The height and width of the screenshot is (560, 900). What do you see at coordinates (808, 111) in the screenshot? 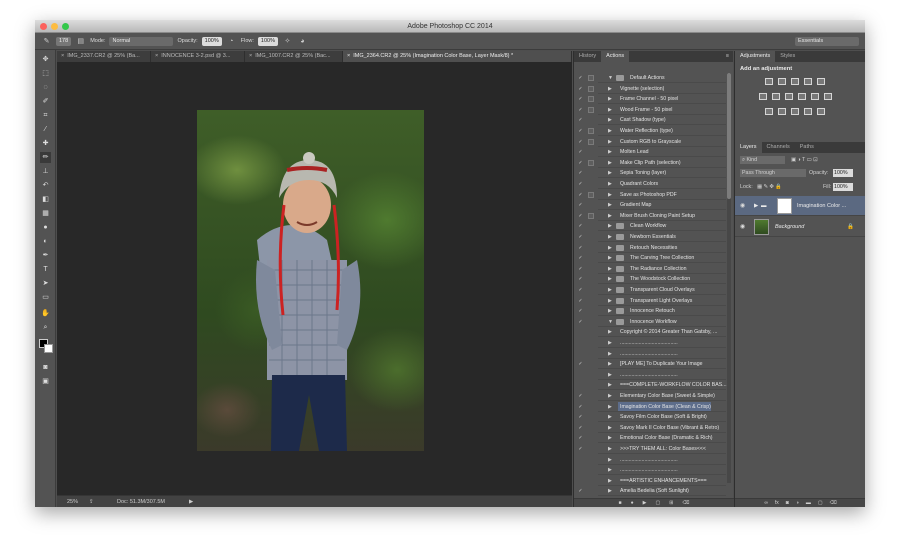
I see `gradient-map-icon` at bounding box center [808, 111].